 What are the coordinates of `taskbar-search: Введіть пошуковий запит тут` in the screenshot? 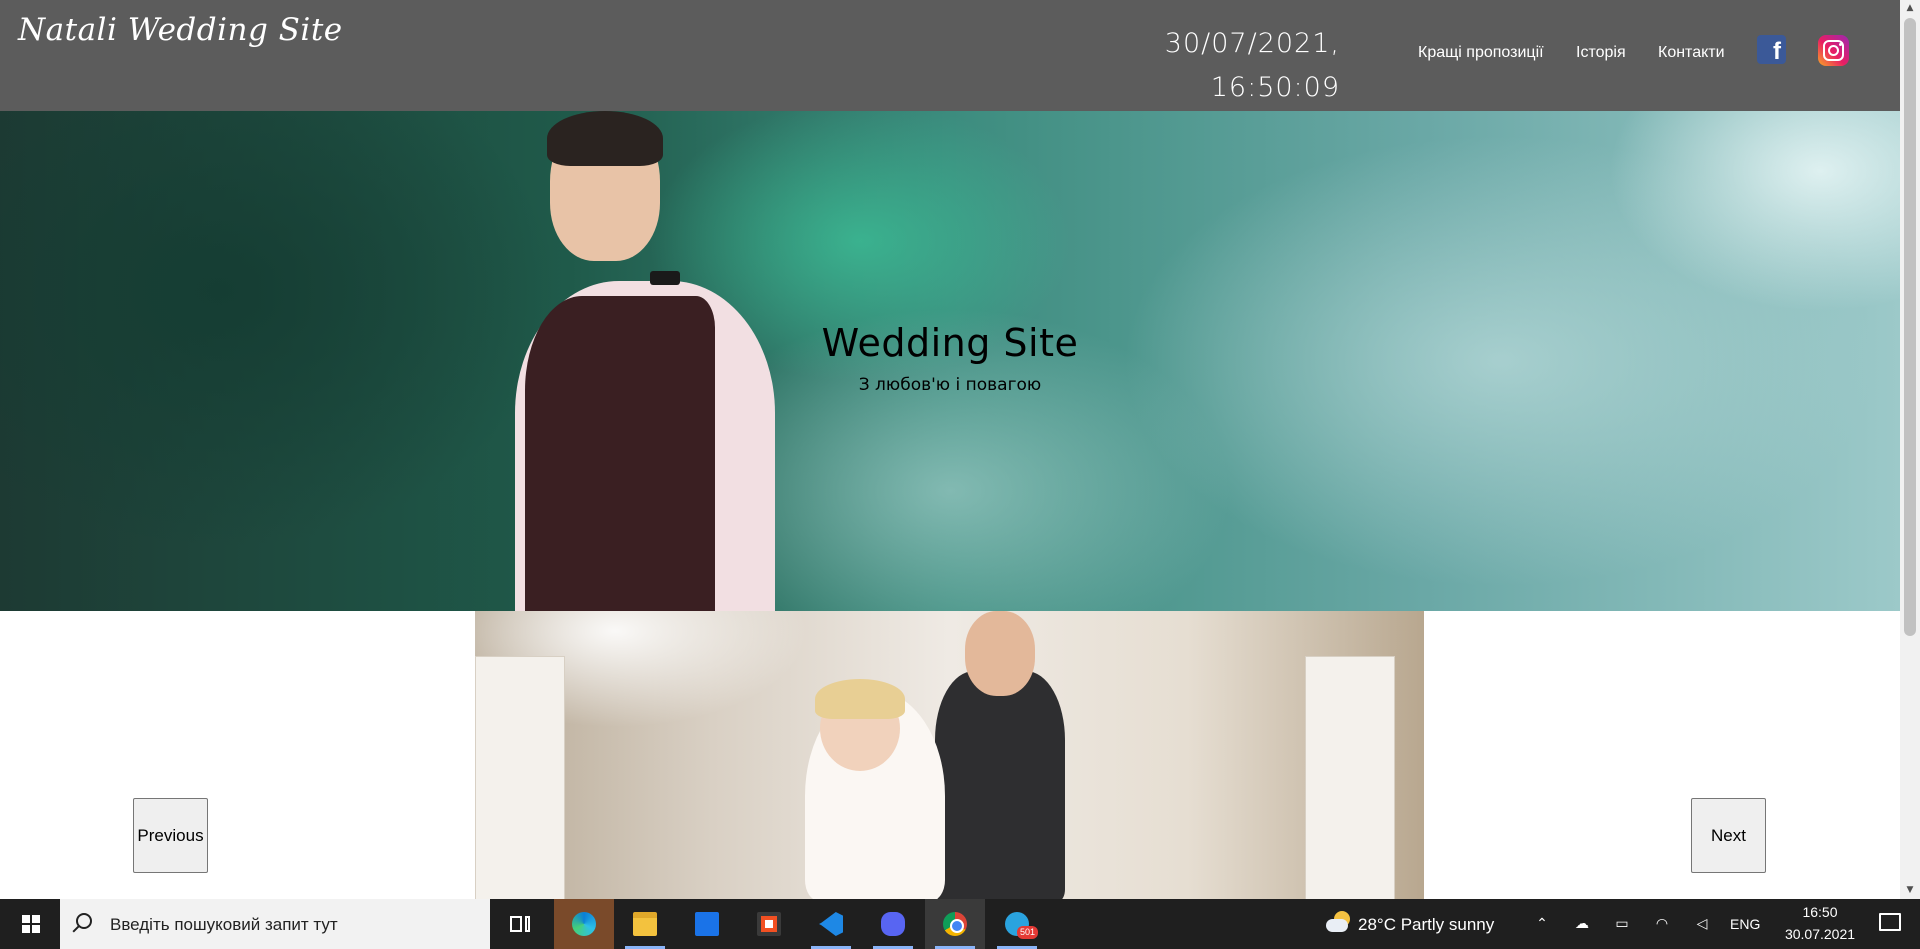 It's located at (275, 924).